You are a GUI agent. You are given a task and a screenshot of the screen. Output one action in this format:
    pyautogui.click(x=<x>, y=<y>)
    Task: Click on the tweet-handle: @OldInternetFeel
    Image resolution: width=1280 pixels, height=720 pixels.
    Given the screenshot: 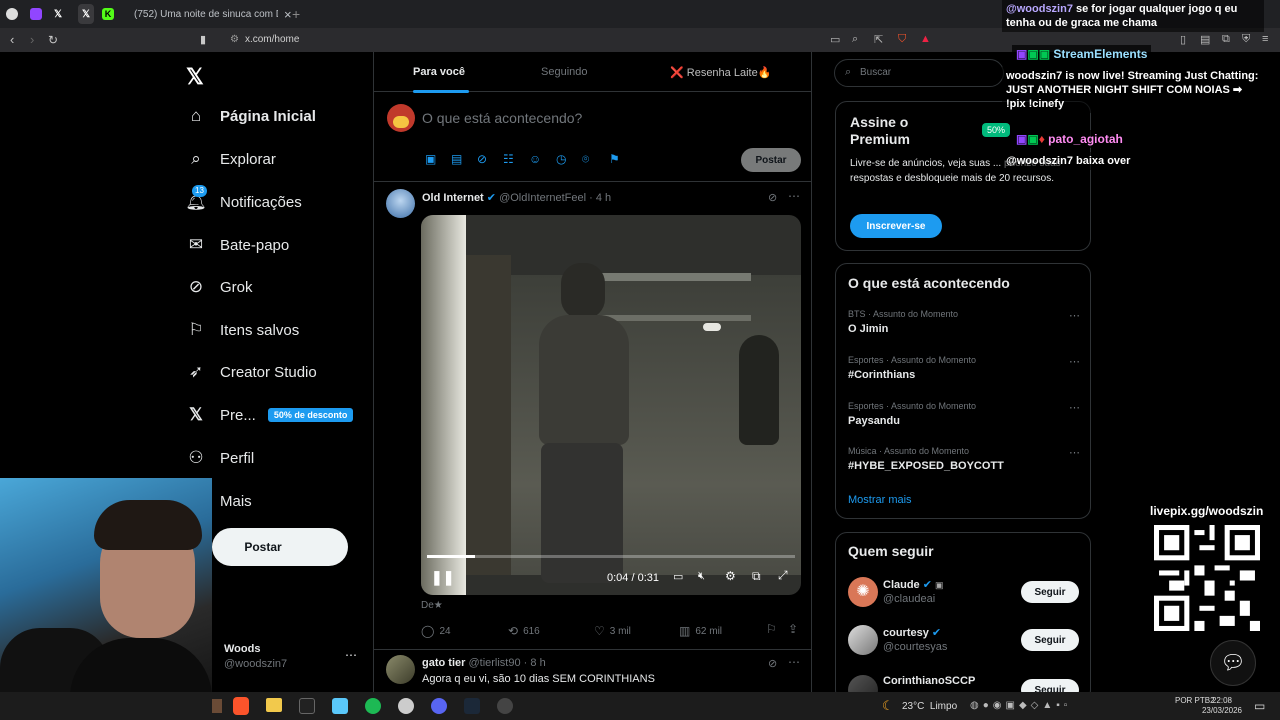 What is the action you would take?
    pyautogui.click(x=542, y=198)
    